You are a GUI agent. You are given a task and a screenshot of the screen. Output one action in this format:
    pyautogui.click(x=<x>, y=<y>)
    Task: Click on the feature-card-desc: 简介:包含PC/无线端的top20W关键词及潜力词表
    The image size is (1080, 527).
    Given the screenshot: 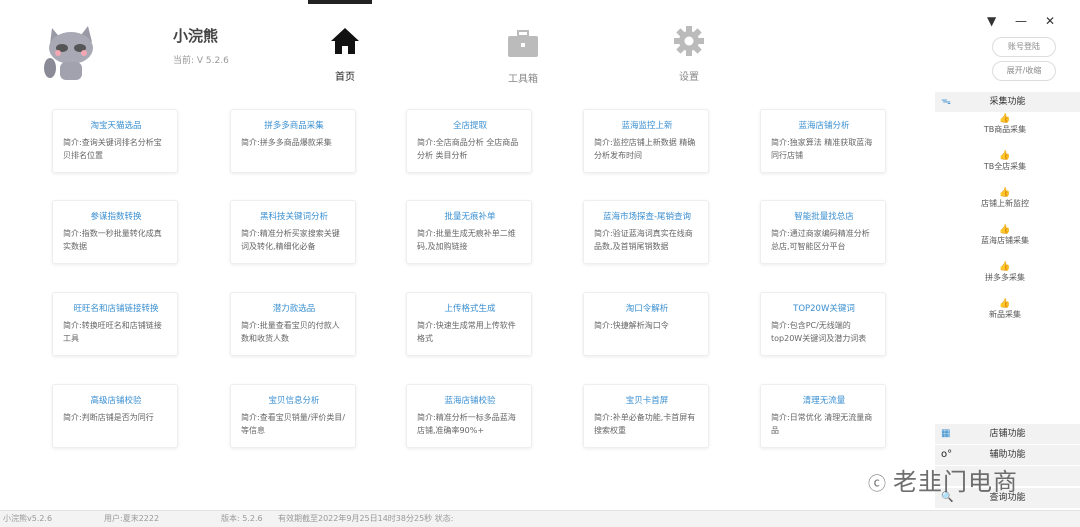 What is the action you would take?
    pyautogui.click(x=819, y=332)
    